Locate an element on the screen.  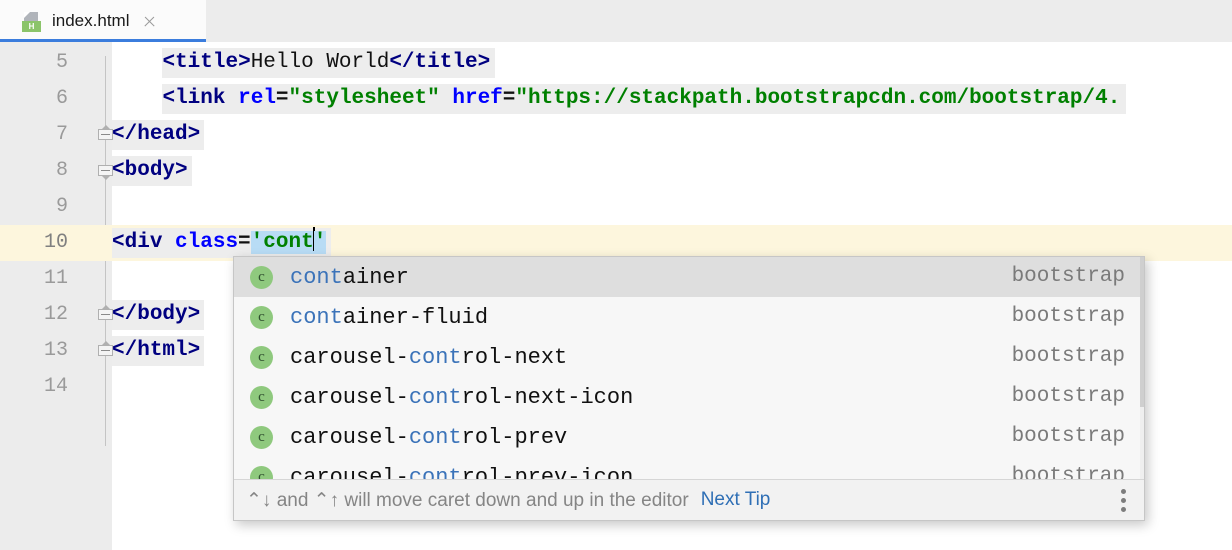
line-number: 10 is located at coordinates (55, 242).